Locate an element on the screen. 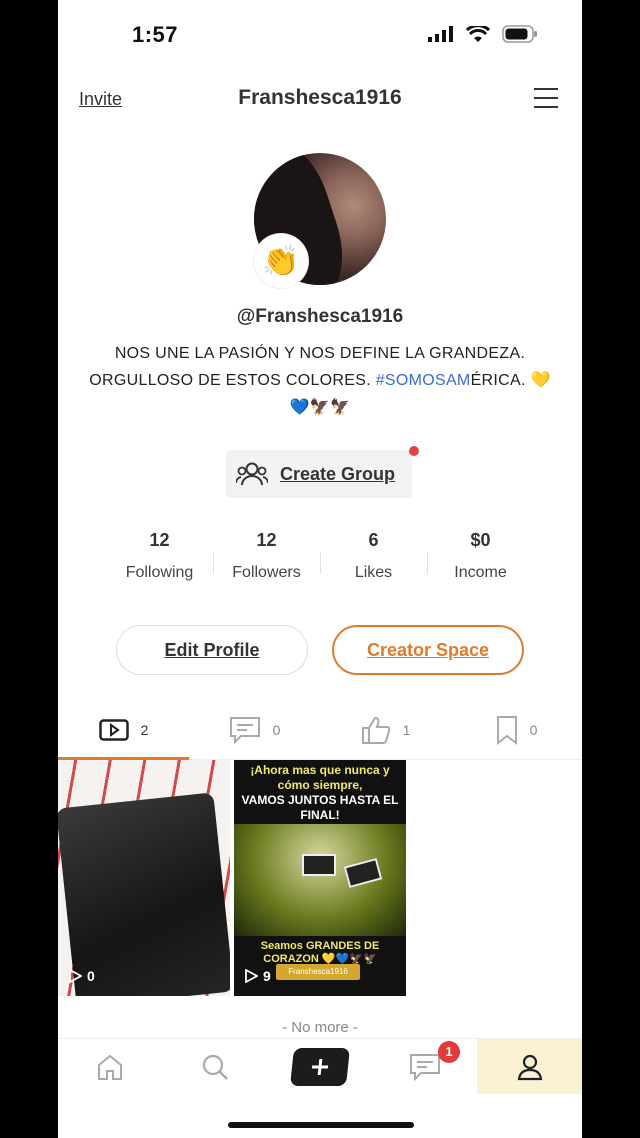 Image resolution: width=640 pixels, height=1138 pixels. stat-value: 6 is located at coordinates (373, 540).